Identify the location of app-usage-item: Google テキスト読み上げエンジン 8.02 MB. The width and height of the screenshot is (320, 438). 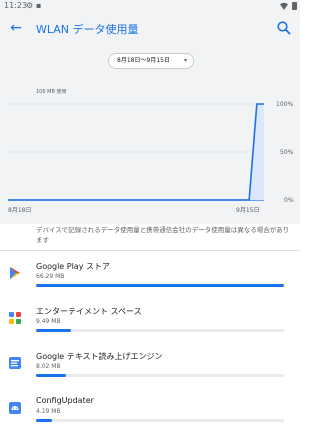
(150, 367).